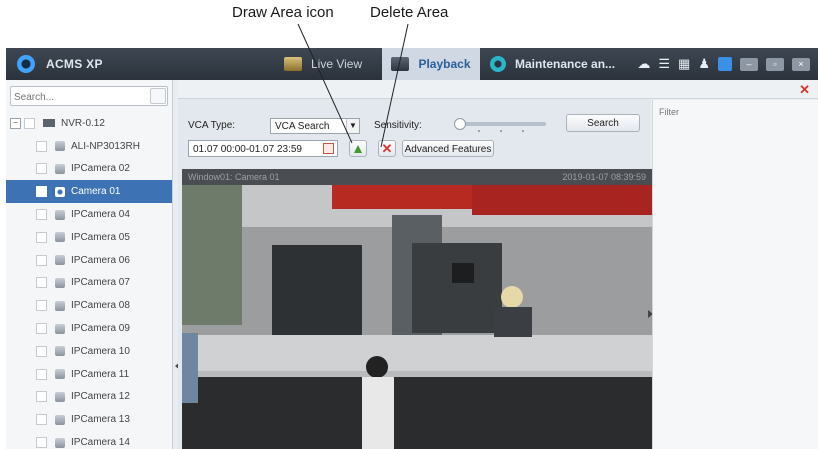  What do you see at coordinates (603, 123) in the screenshot?
I see `search-vca-button: Search` at bounding box center [603, 123].